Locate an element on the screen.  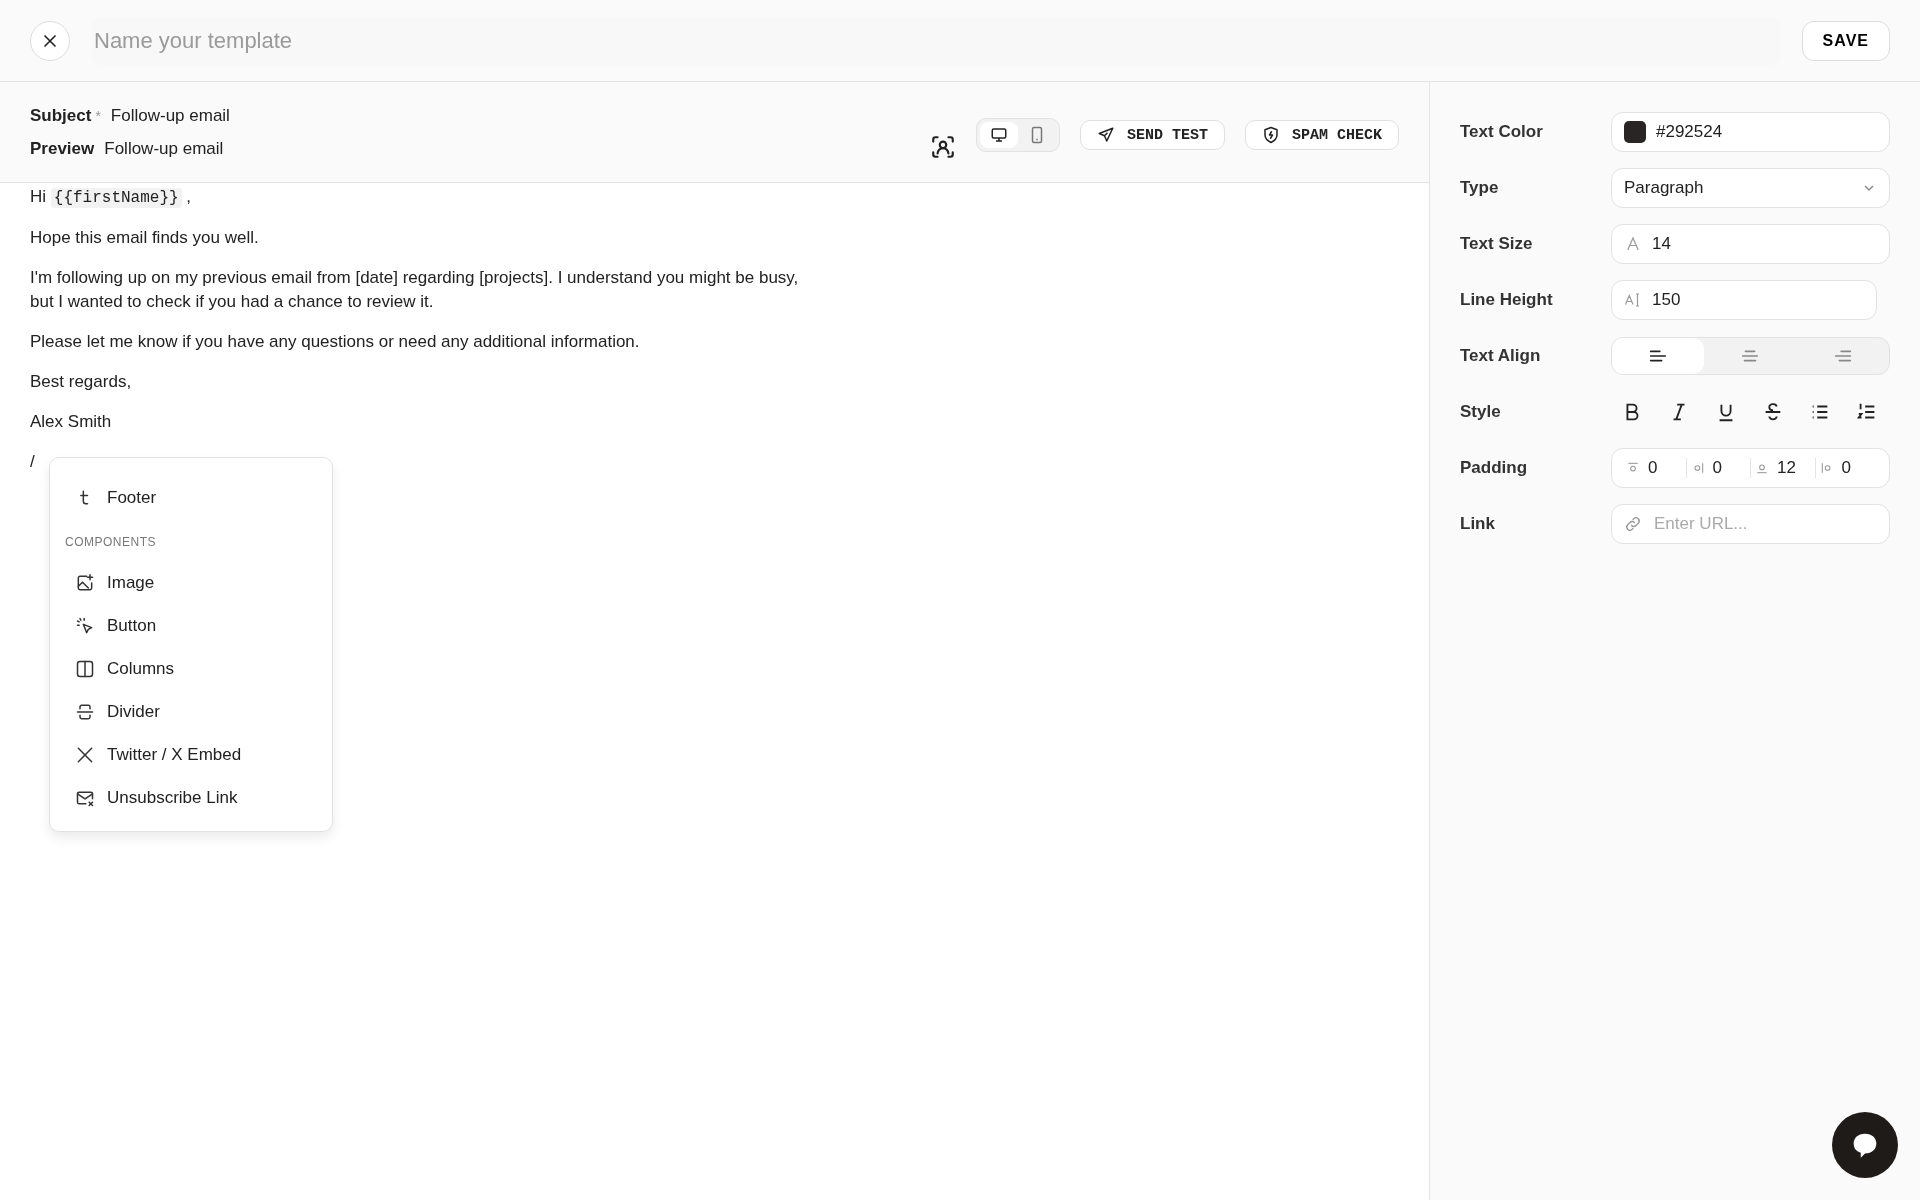
align-left-button is located at coordinates (1658, 356).